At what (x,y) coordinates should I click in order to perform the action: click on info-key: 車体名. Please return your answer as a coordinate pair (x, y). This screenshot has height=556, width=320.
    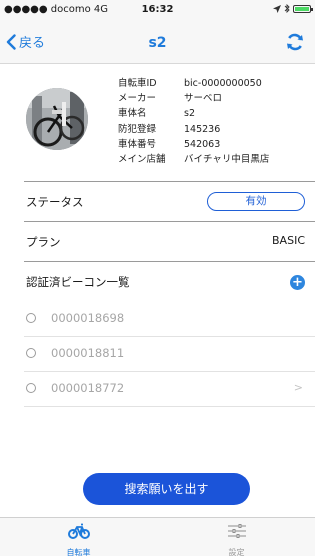
    Looking at the image, I should click on (132, 114).